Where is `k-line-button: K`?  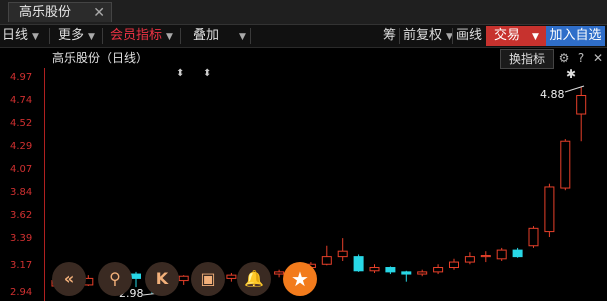 k-line-button: K is located at coordinates (162, 279).